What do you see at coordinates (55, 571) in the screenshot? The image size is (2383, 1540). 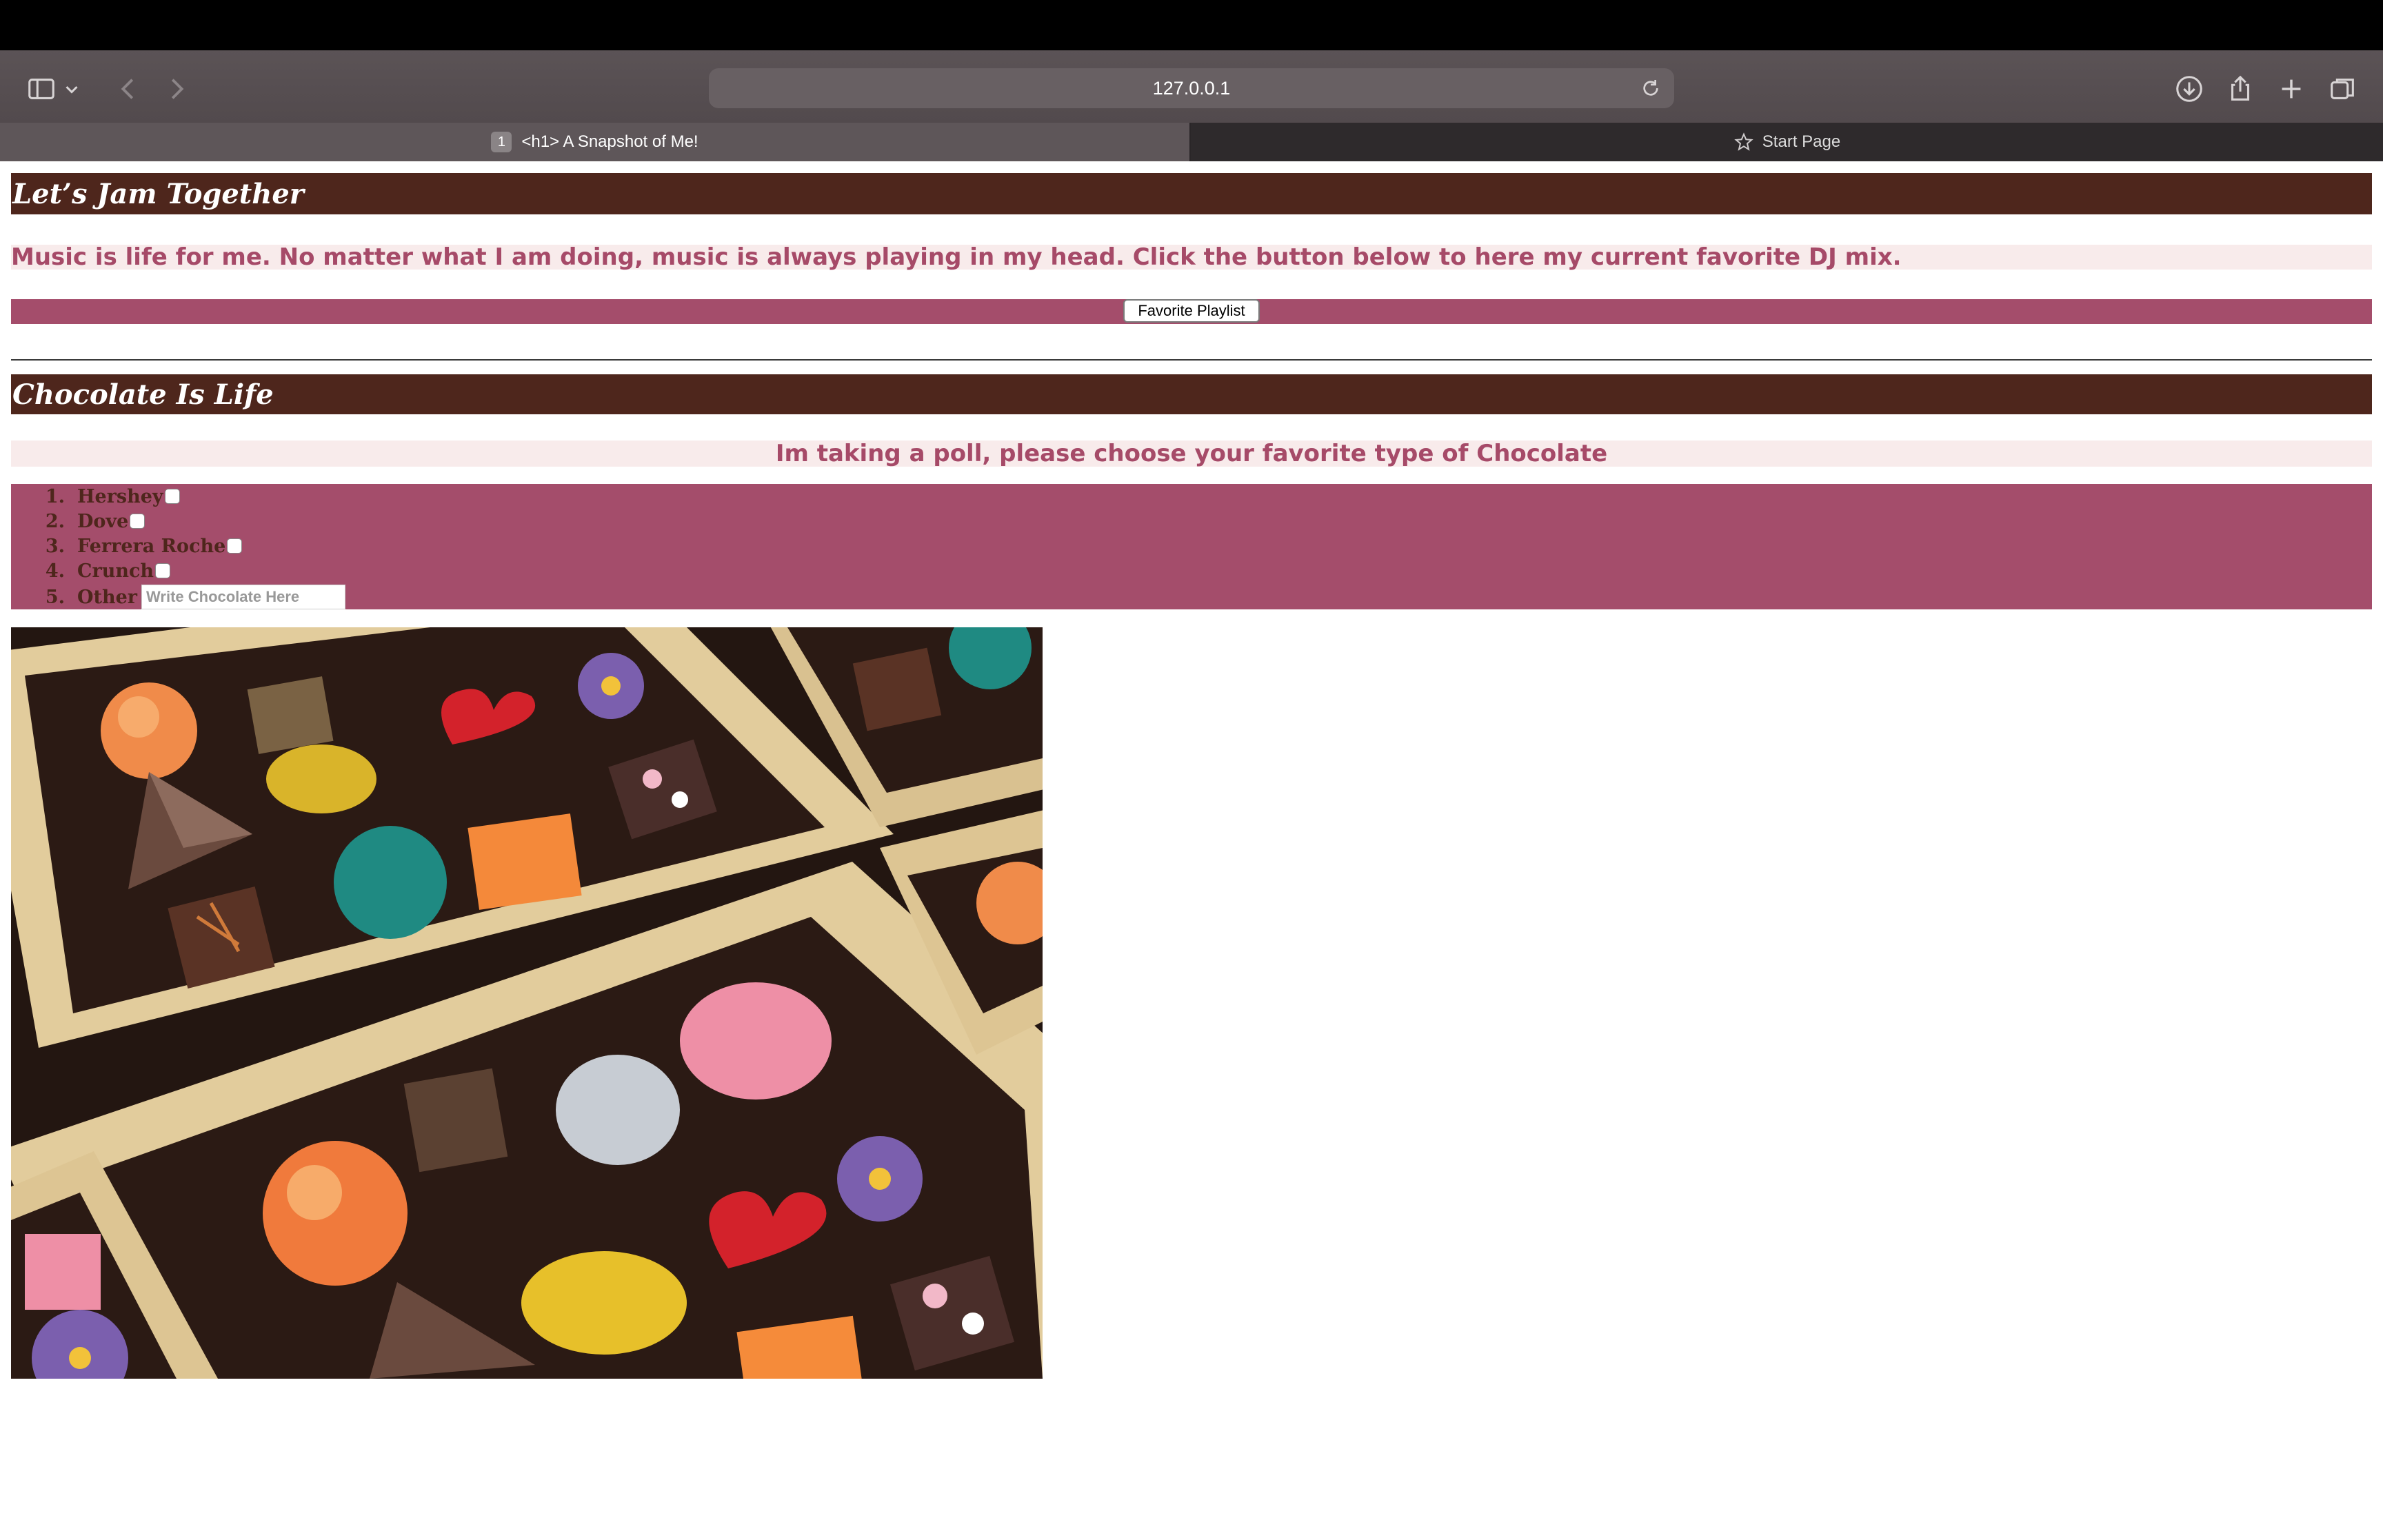 I see `list-number: 4.` at bounding box center [55, 571].